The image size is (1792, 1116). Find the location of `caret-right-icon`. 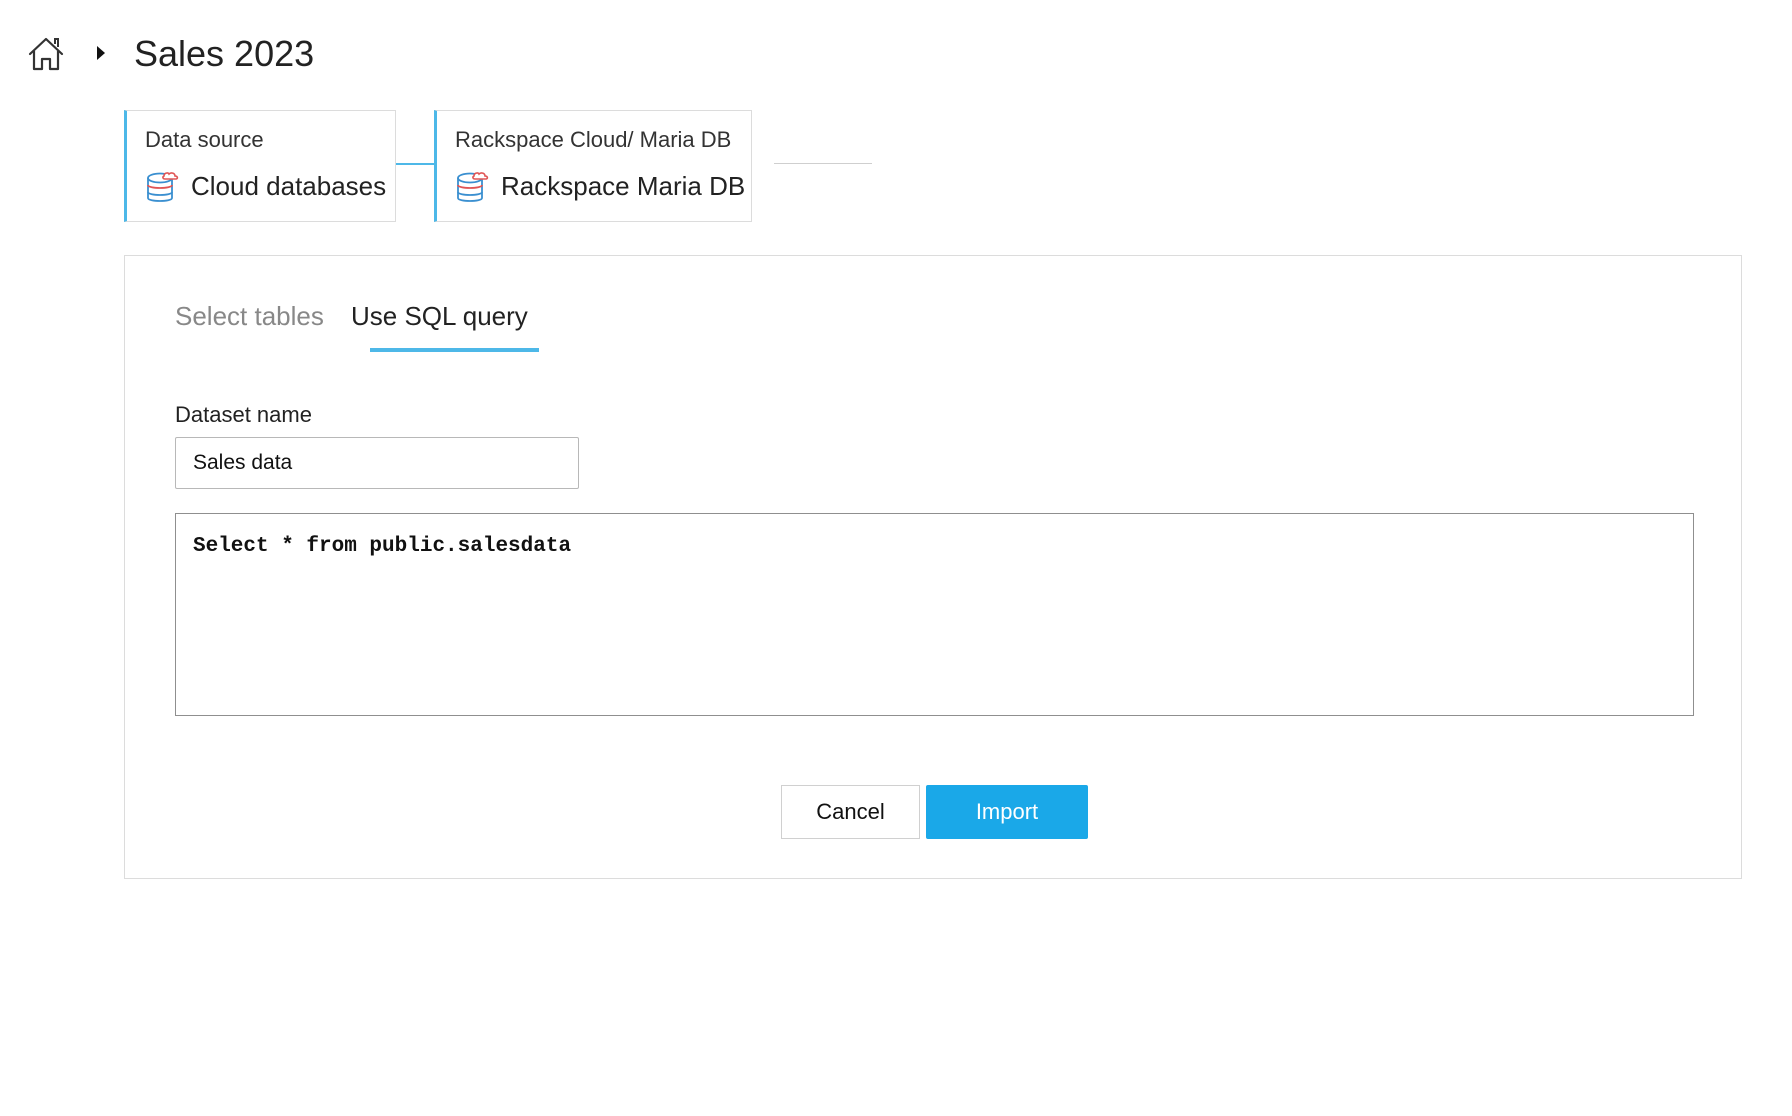

caret-right-icon is located at coordinates (101, 53).